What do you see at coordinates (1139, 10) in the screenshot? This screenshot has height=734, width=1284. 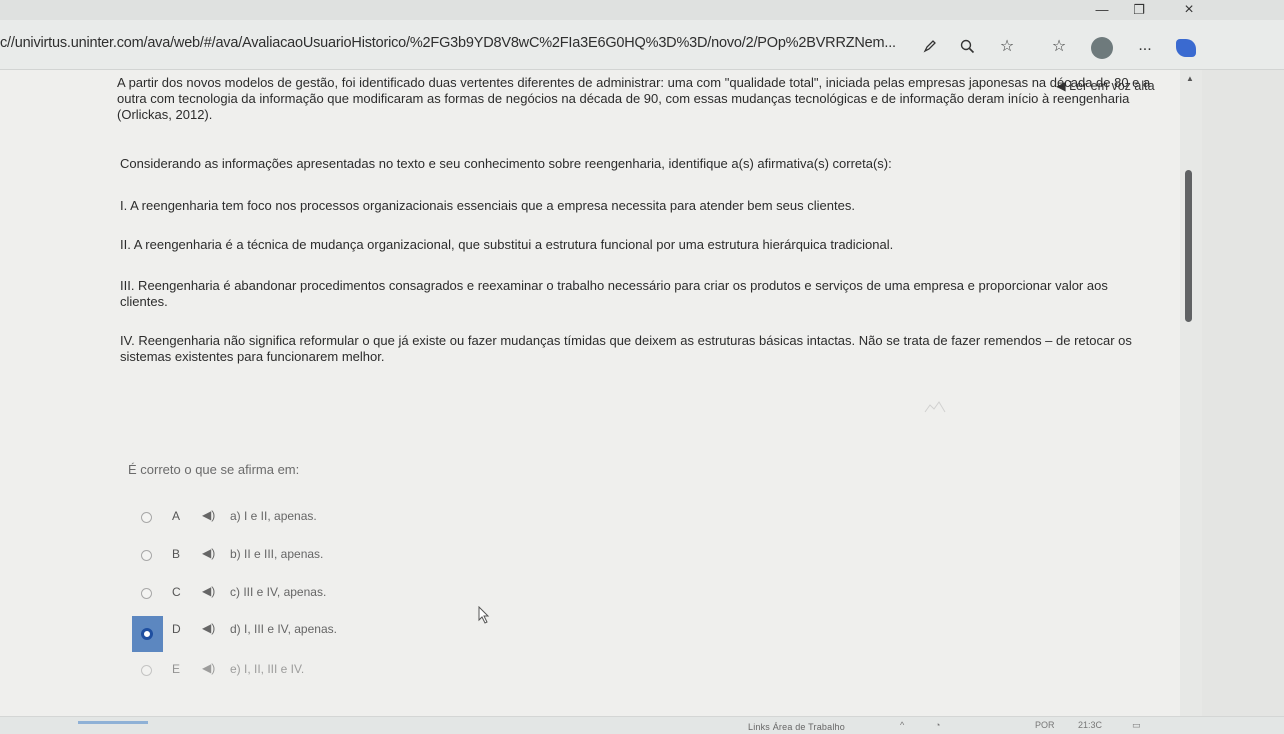 I see `restore-icon: ❐` at bounding box center [1139, 10].